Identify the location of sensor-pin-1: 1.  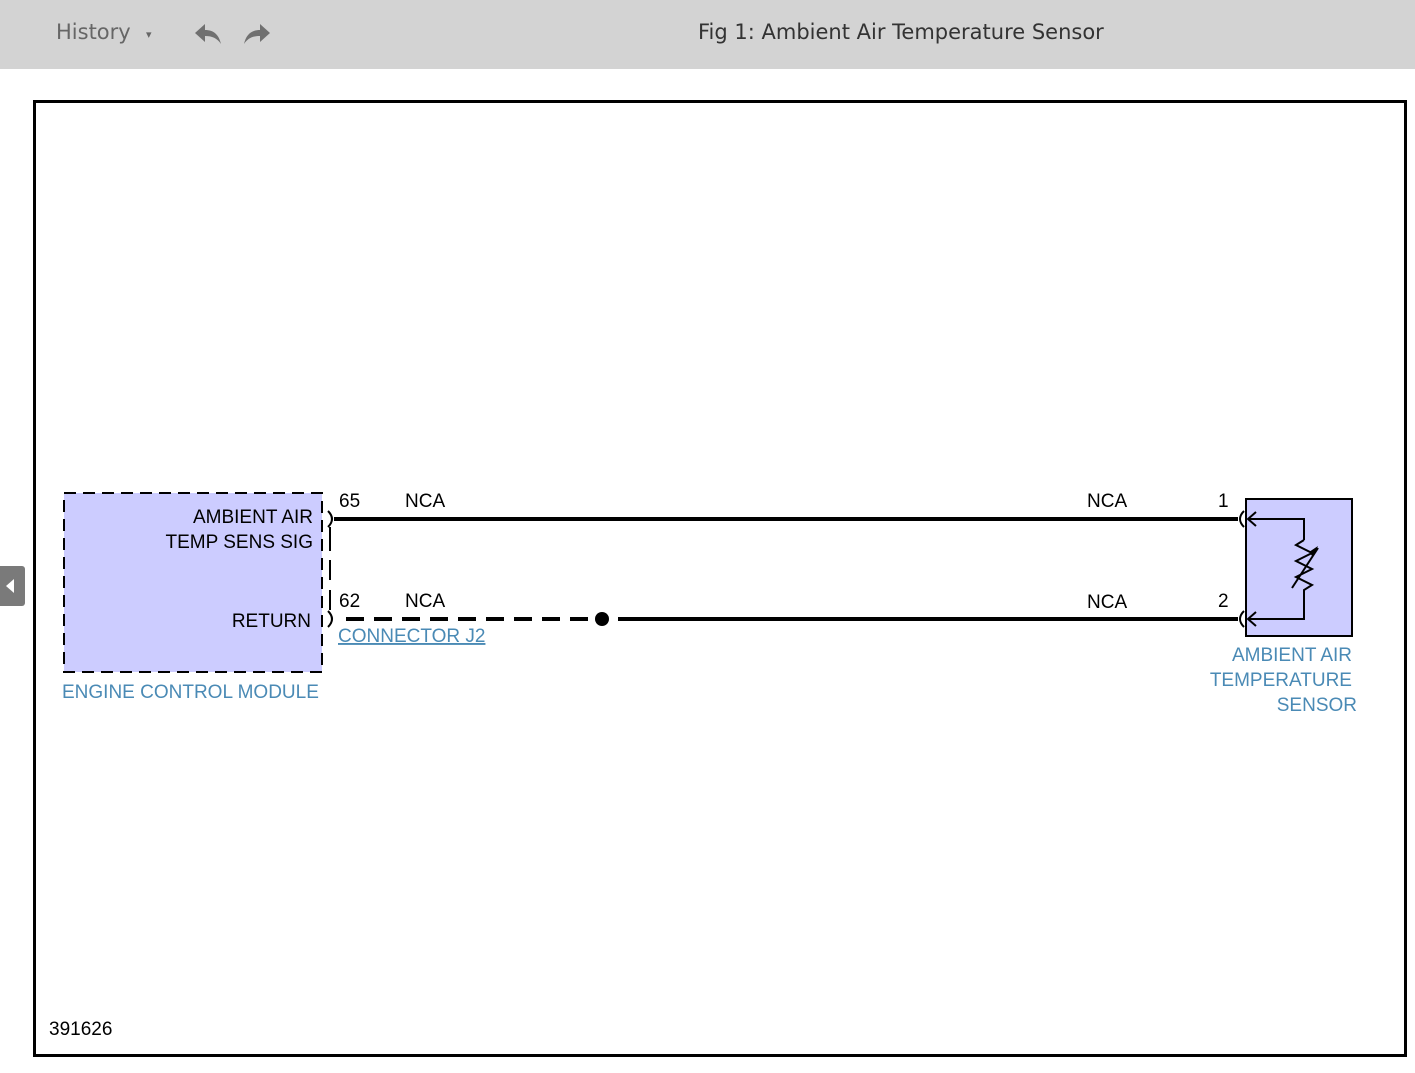
(1223, 501).